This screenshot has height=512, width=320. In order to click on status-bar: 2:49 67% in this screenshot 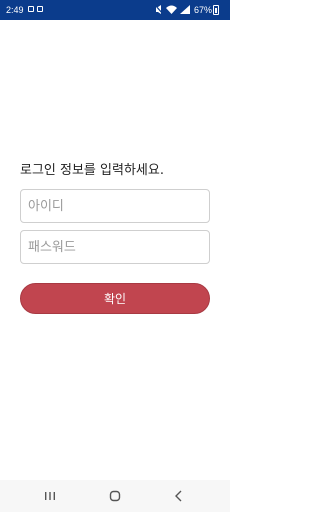, I will do `click(115, 10)`.